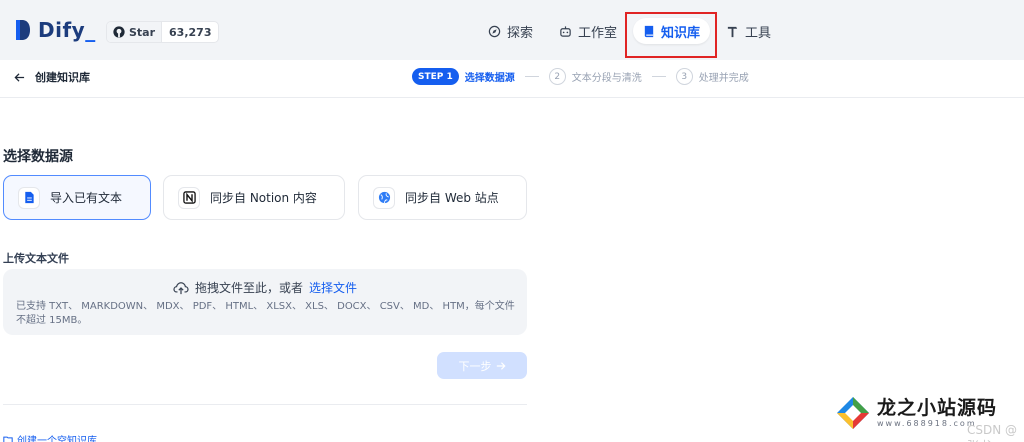 The height and width of the screenshot is (442, 1024). What do you see at coordinates (937, 408) in the screenshot?
I see `watermark-title: 龙之小站源码` at bounding box center [937, 408].